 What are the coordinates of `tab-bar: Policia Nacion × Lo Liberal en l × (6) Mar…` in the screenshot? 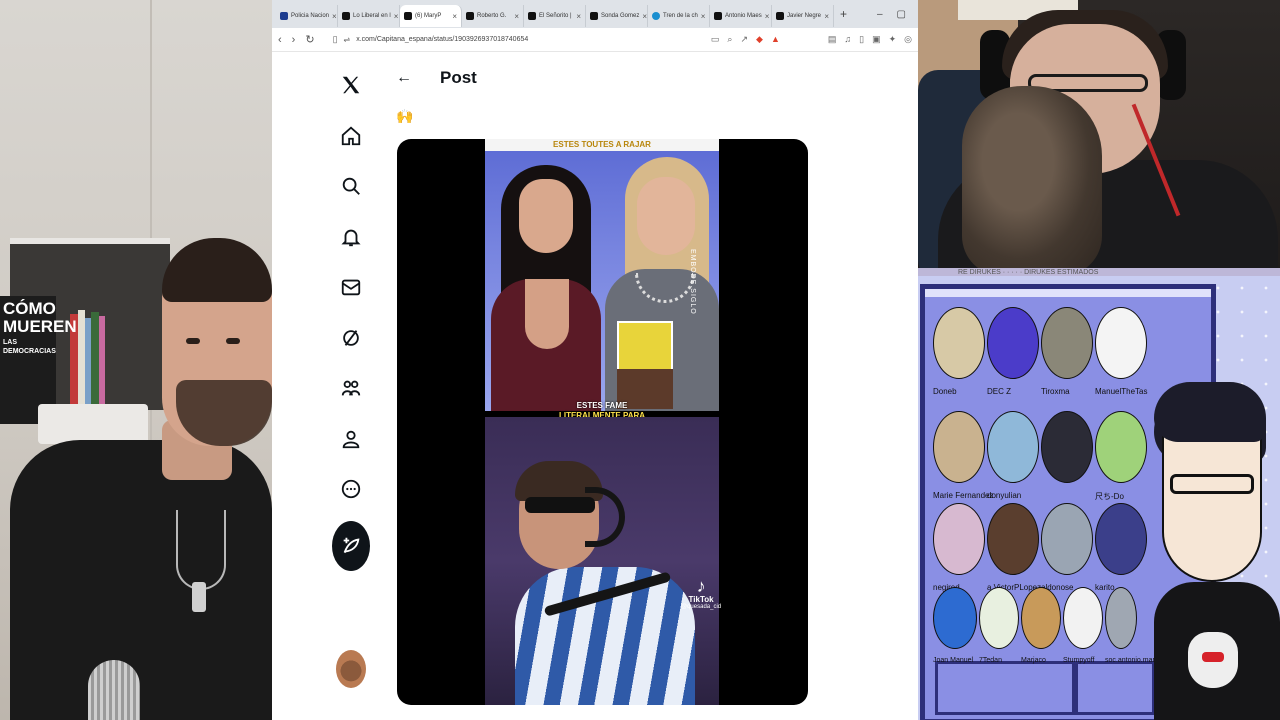 It's located at (595, 14).